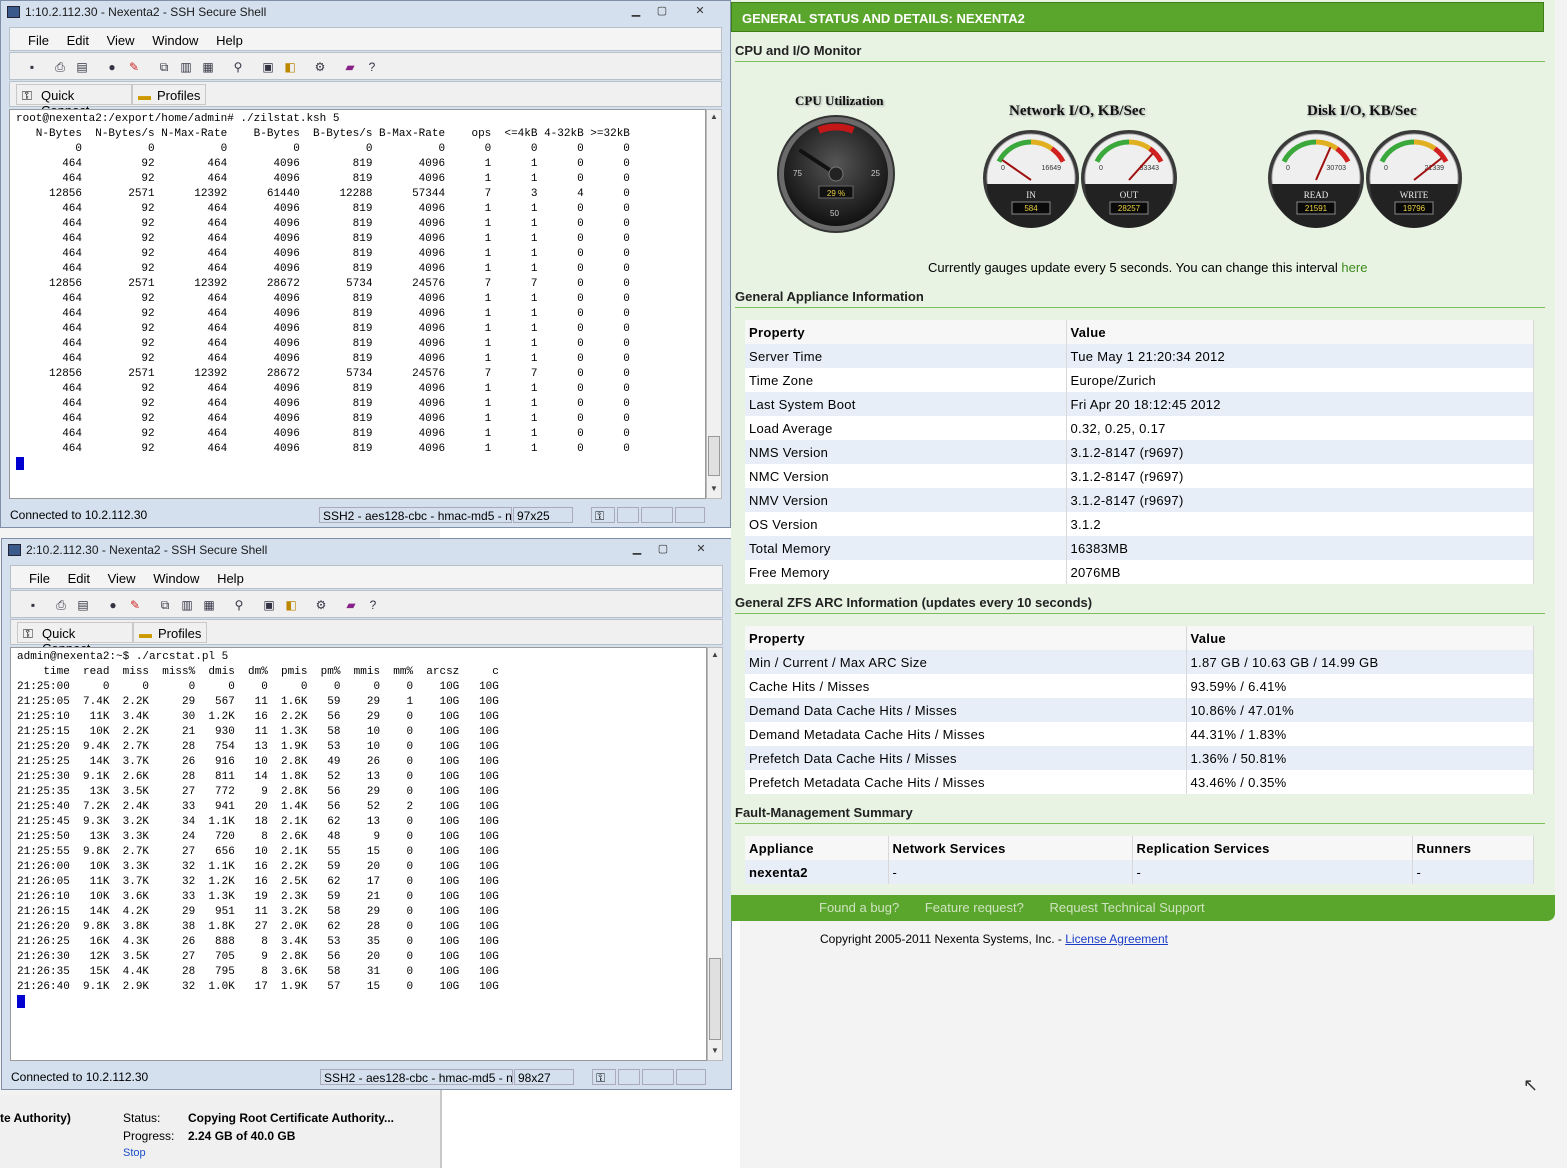  I want to click on progress-label: Progress:, so click(149, 1136).